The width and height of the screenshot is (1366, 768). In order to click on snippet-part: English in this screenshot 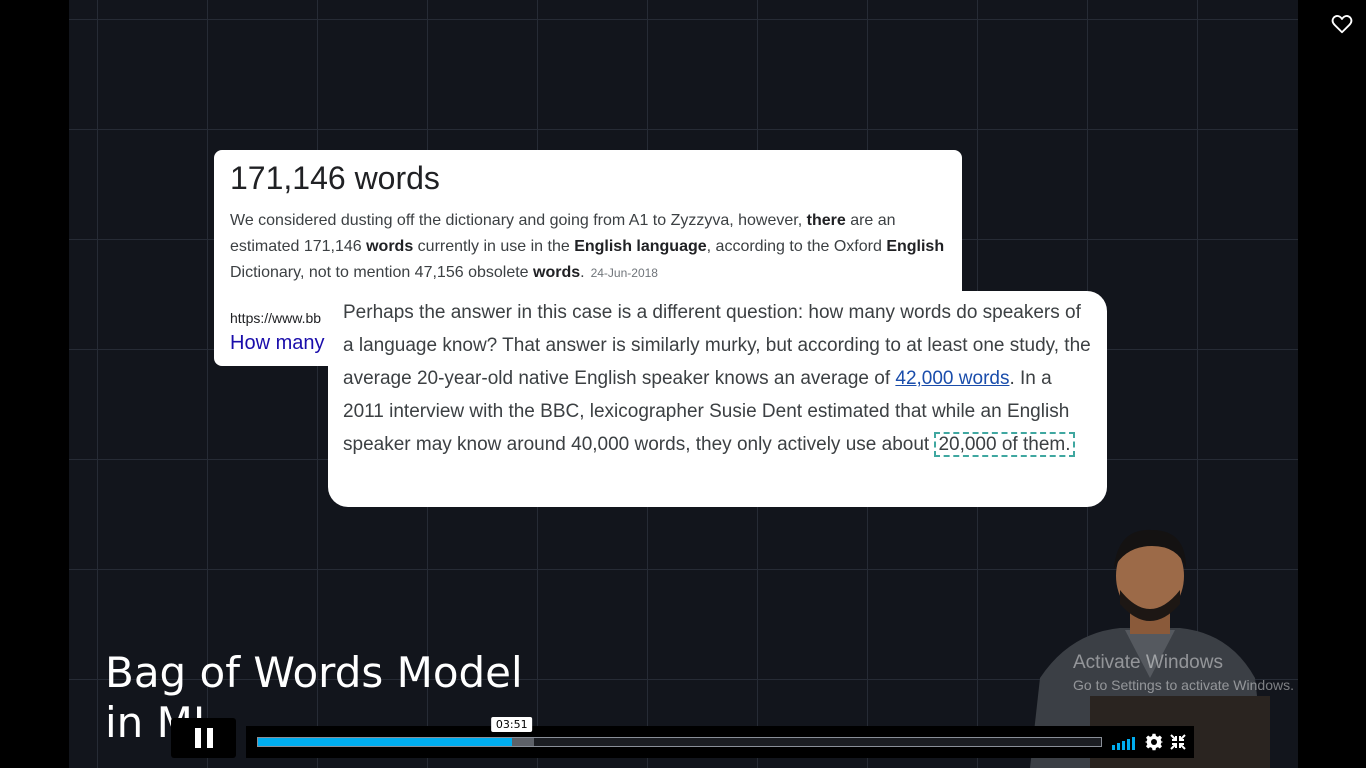, I will do `click(915, 246)`.